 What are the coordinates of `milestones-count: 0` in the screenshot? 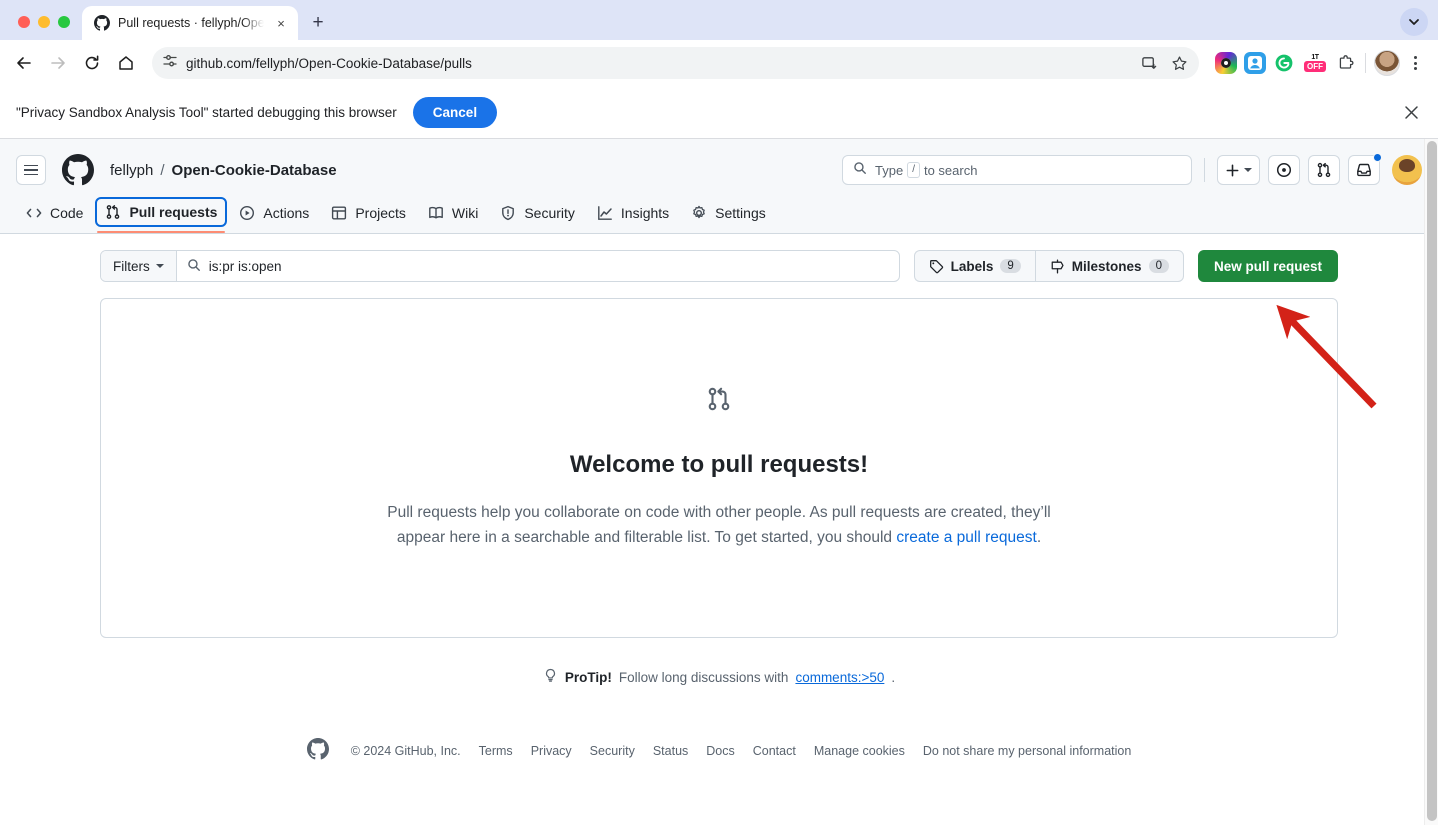 It's located at (1158, 266).